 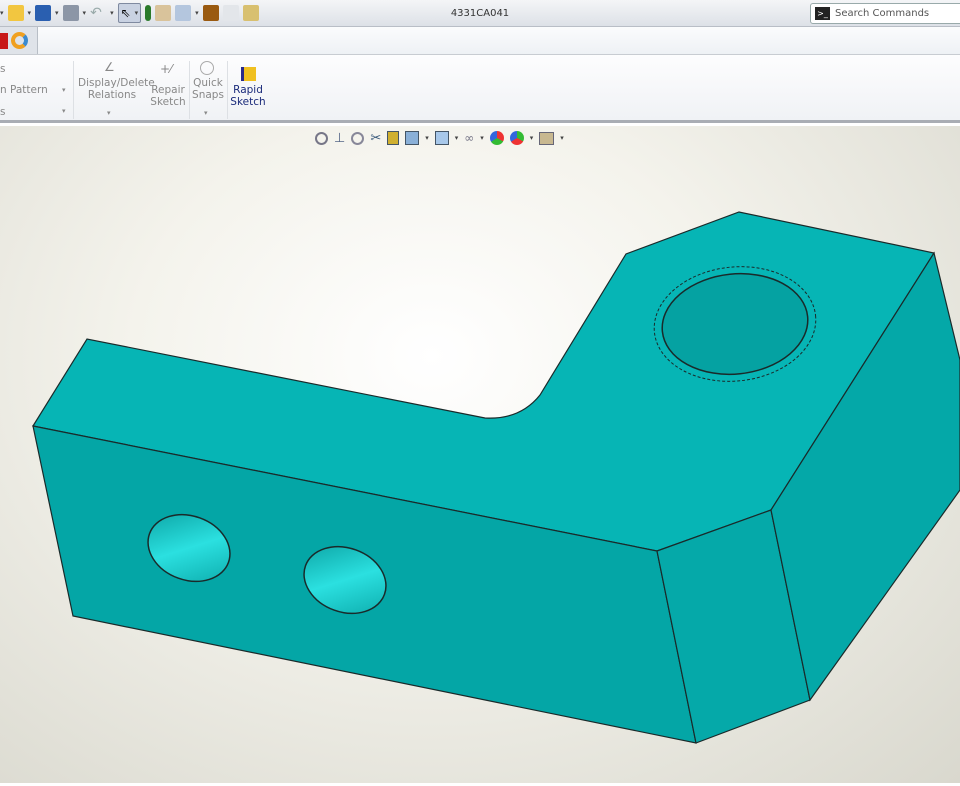 What do you see at coordinates (248, 74) in the screenshot?
I see `rapid-sketch-icon` at bounding box center [248, 74].